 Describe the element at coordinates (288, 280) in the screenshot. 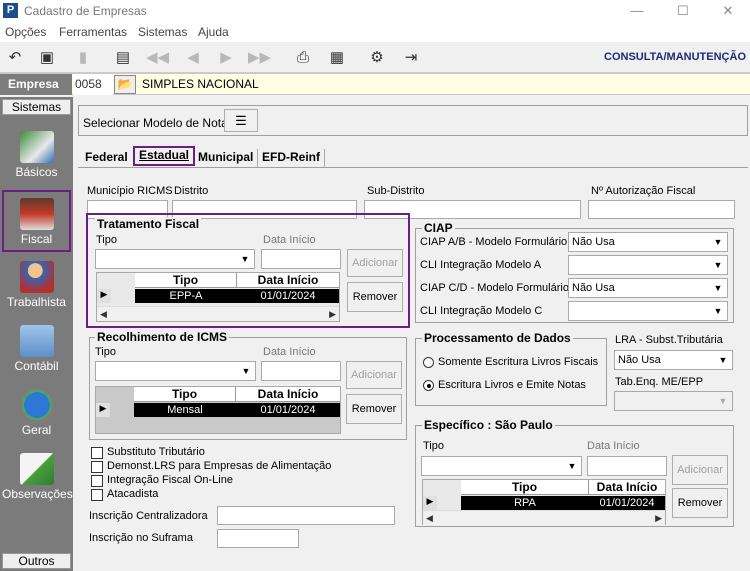

I see `grid-header-data: Data Início` at that location.